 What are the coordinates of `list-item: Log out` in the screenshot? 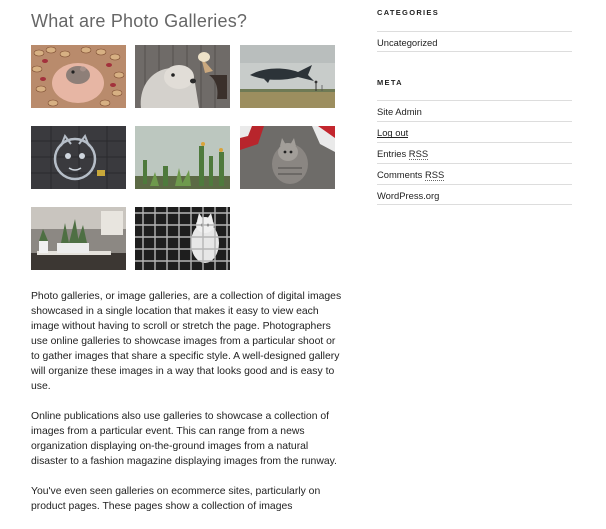 It's located at (474, 131).